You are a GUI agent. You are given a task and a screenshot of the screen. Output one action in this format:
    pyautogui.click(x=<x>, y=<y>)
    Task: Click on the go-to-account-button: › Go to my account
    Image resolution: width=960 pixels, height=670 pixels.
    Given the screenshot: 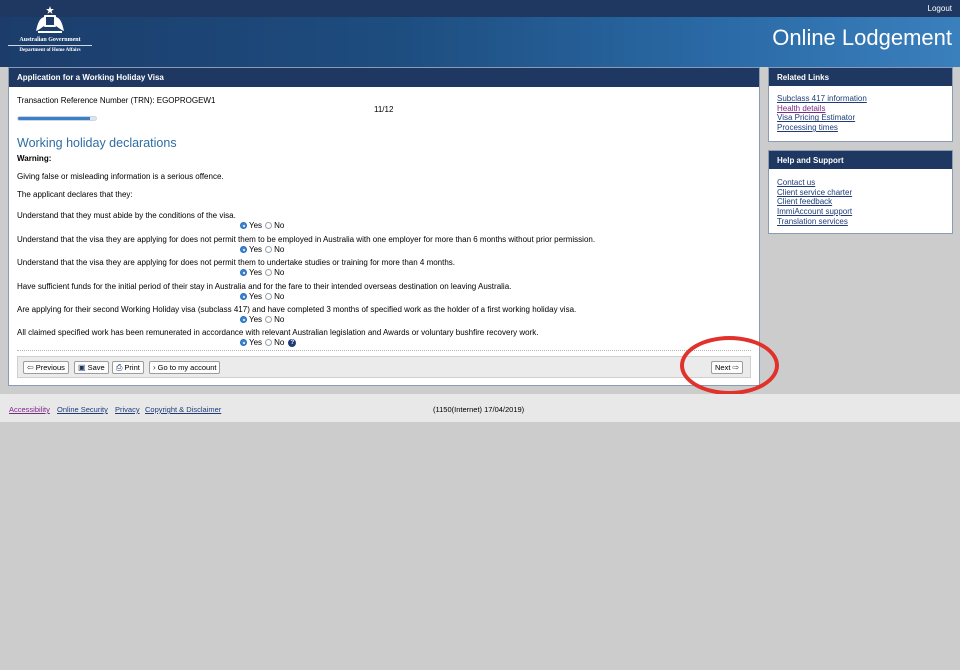 What is the action you would take?
    pyautogui.click(x=185, y=367)
    